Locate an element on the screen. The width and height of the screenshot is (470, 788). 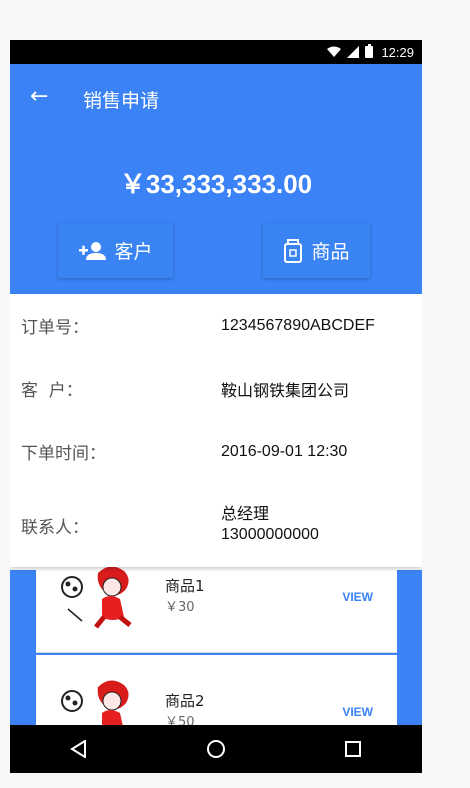
product-mascot-image is located at coordinates (96, 597).